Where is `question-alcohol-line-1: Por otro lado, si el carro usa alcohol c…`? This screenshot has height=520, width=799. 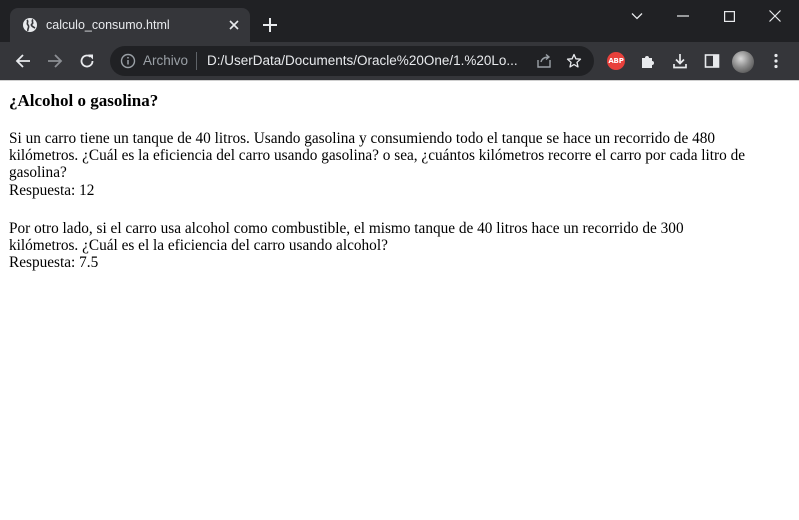
question-alcohol-line-1: Por otro lado, si el carro usa alcohol c… is located at coordinates (346, 228).